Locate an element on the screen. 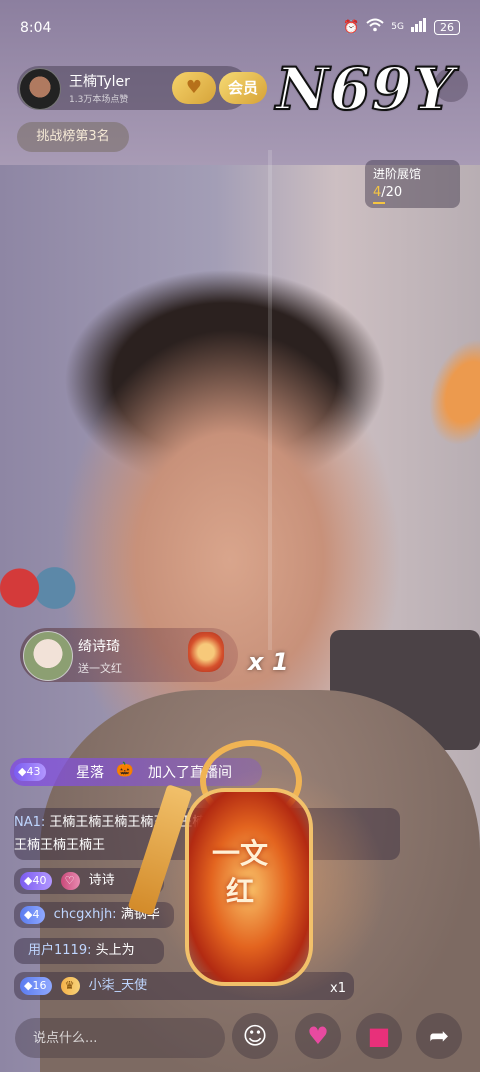  heart-icon: ♥ is located at coordinates (318, 1036).